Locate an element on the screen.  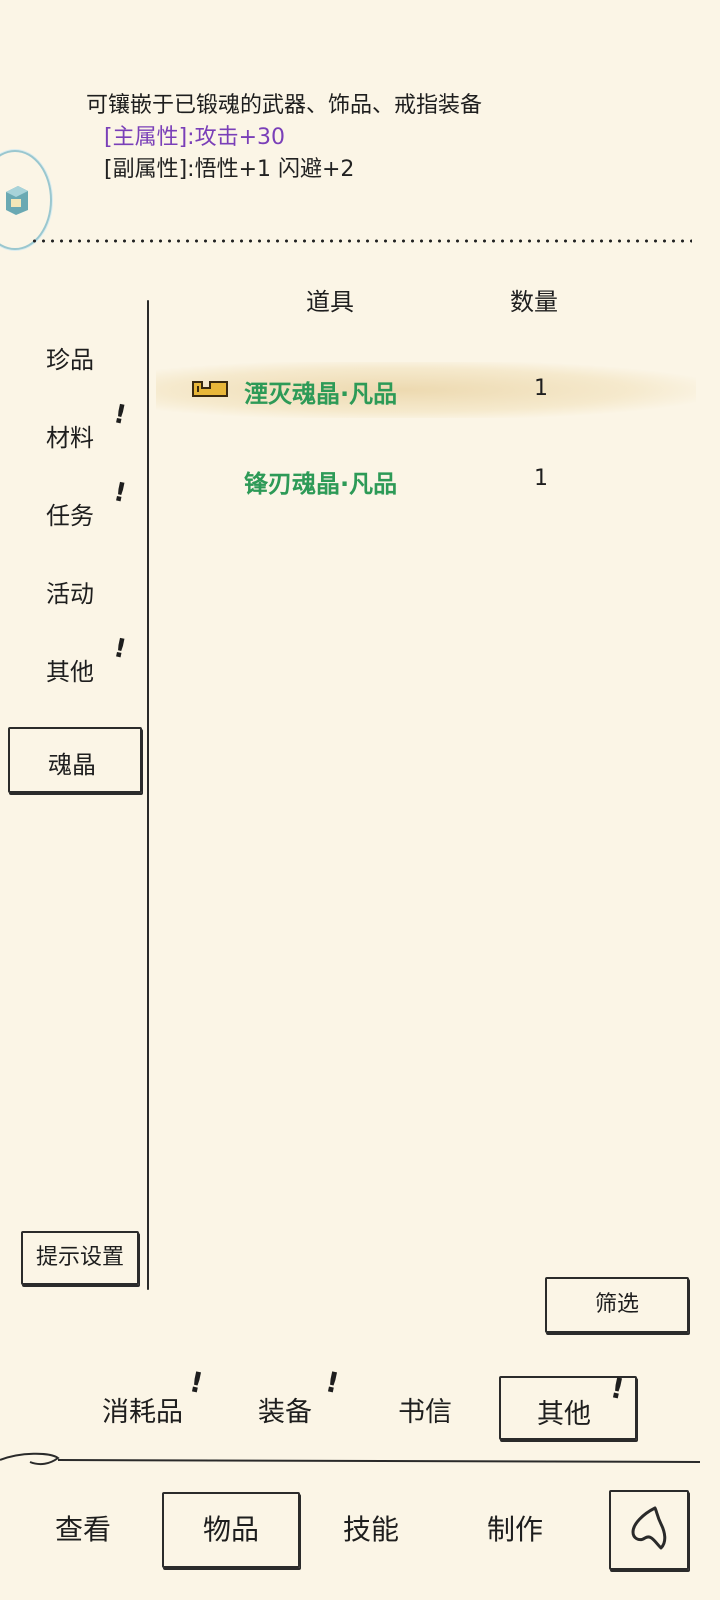
category-treasure: 珍品 is located at coordinates (70, 357).